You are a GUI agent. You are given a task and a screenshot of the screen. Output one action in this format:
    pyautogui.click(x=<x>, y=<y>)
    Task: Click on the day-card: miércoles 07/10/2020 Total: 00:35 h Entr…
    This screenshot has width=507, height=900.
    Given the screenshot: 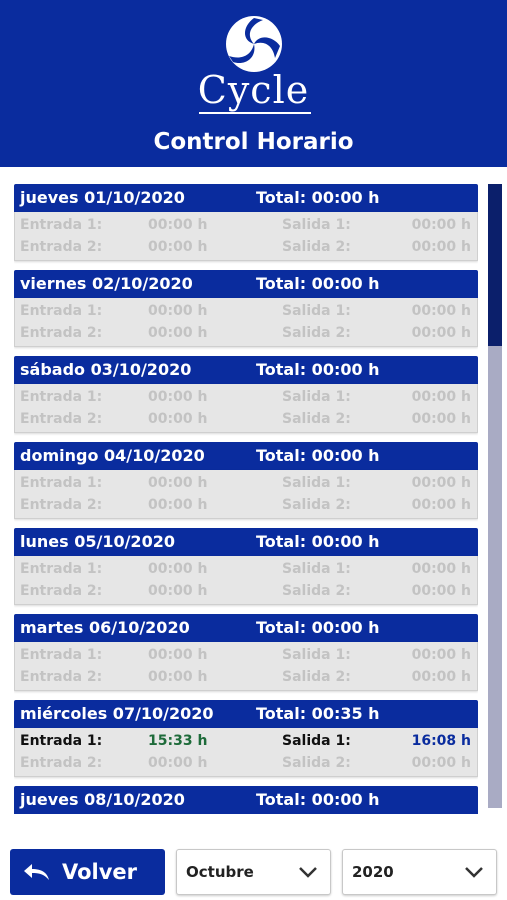 What is the action you would take?
    pyautogui.click(x=246, y=743)
    